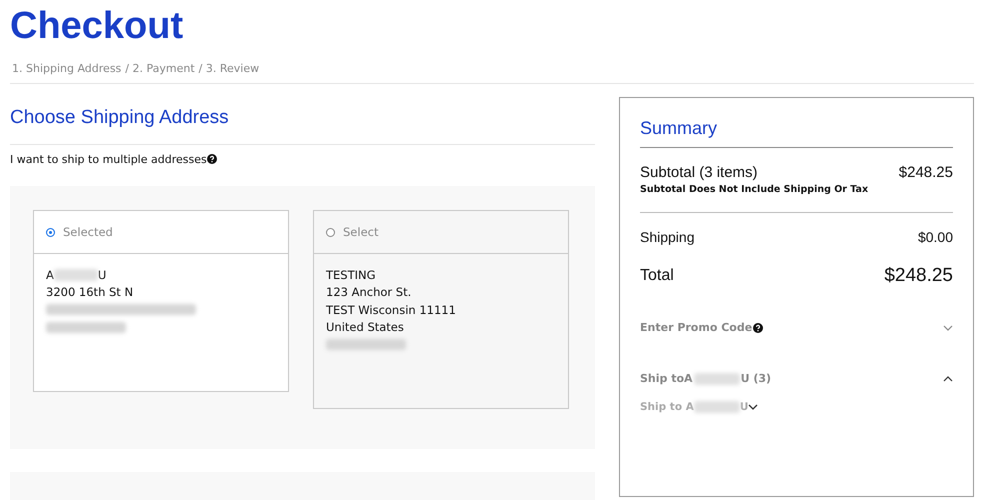  I want to click on shipping-value: $0.00, so click(935, 237).